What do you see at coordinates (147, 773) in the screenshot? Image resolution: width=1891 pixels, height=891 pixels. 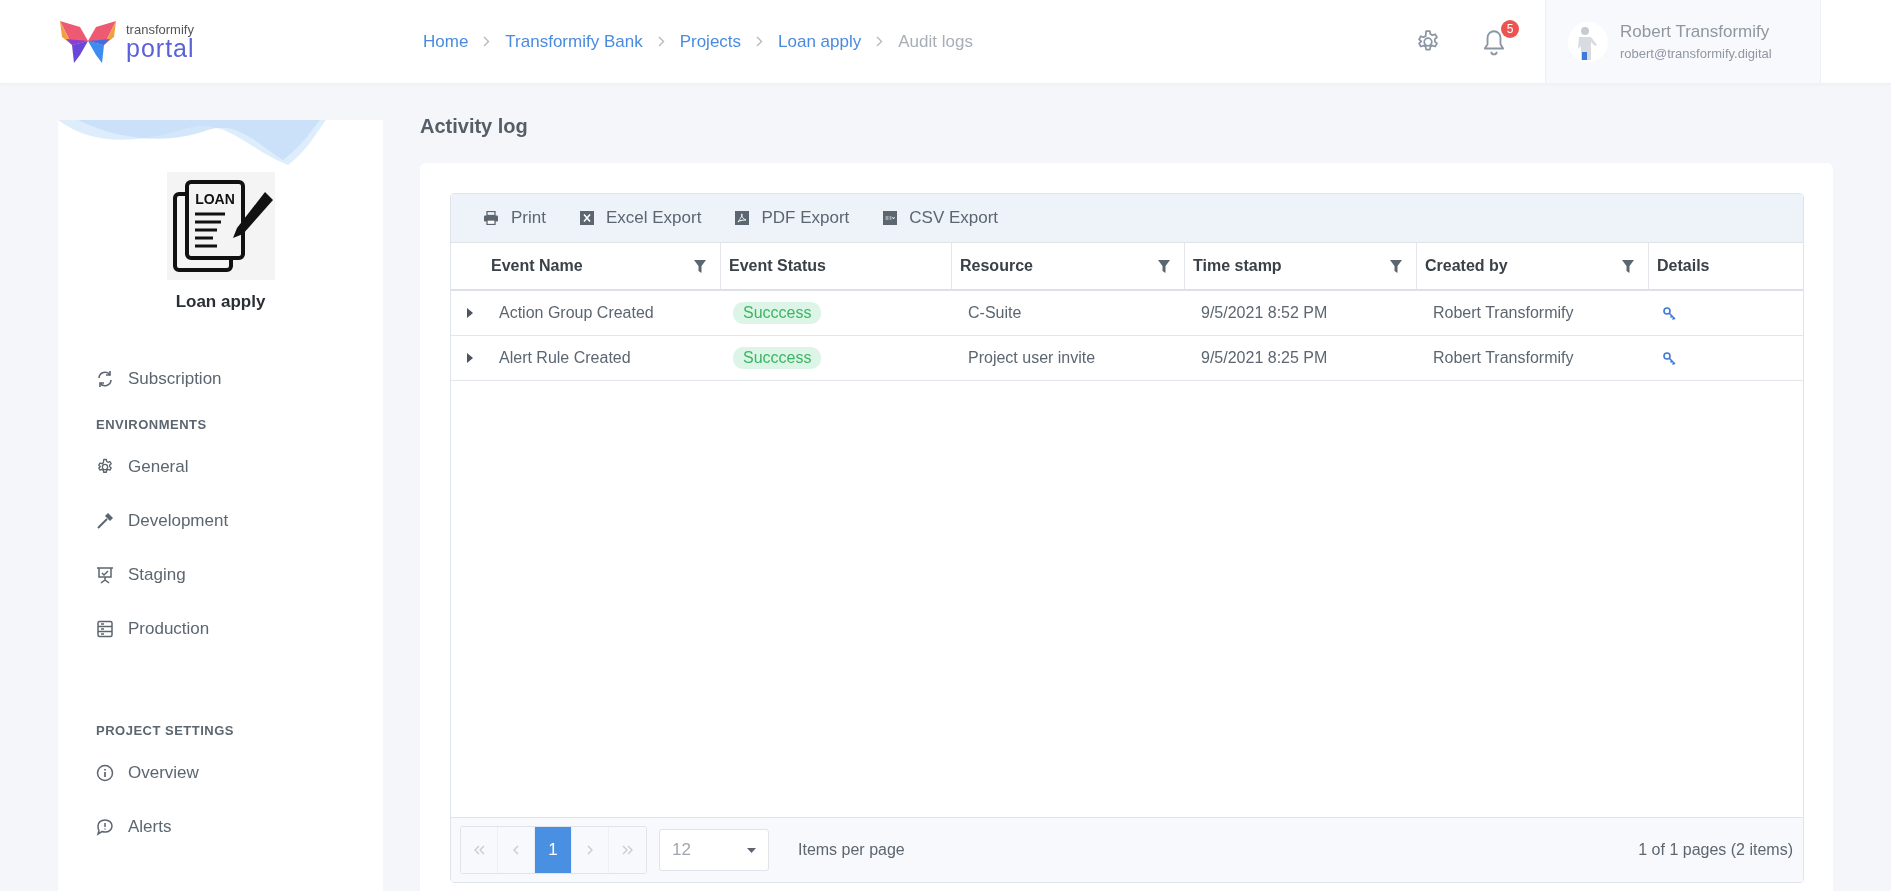 I see `sidebar-item: Overview` at bounding box center [147, 773].